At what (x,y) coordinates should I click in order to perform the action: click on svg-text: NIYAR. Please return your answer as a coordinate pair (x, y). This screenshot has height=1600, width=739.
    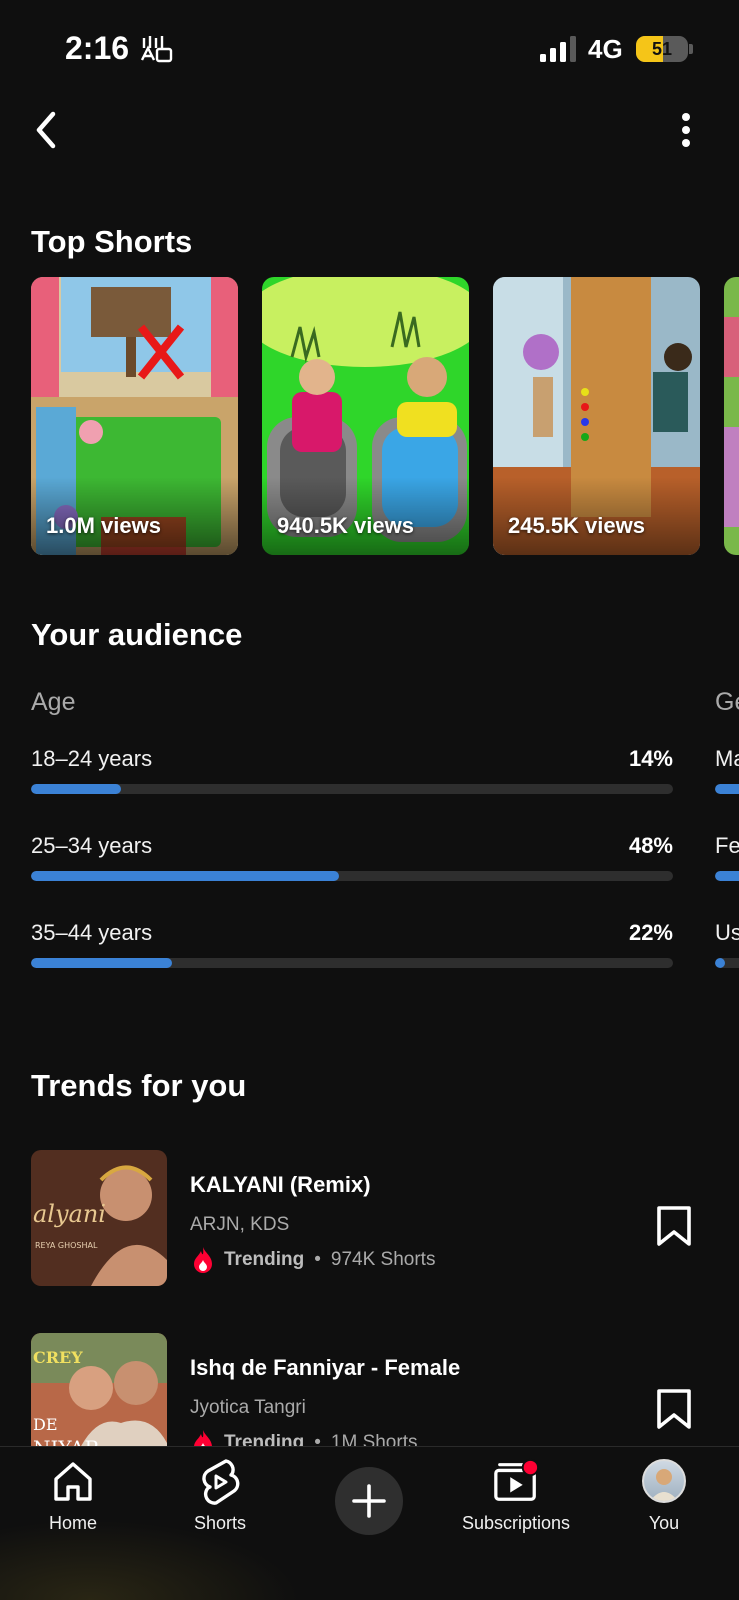
    Looking at the image, I should click on (66, 1441).